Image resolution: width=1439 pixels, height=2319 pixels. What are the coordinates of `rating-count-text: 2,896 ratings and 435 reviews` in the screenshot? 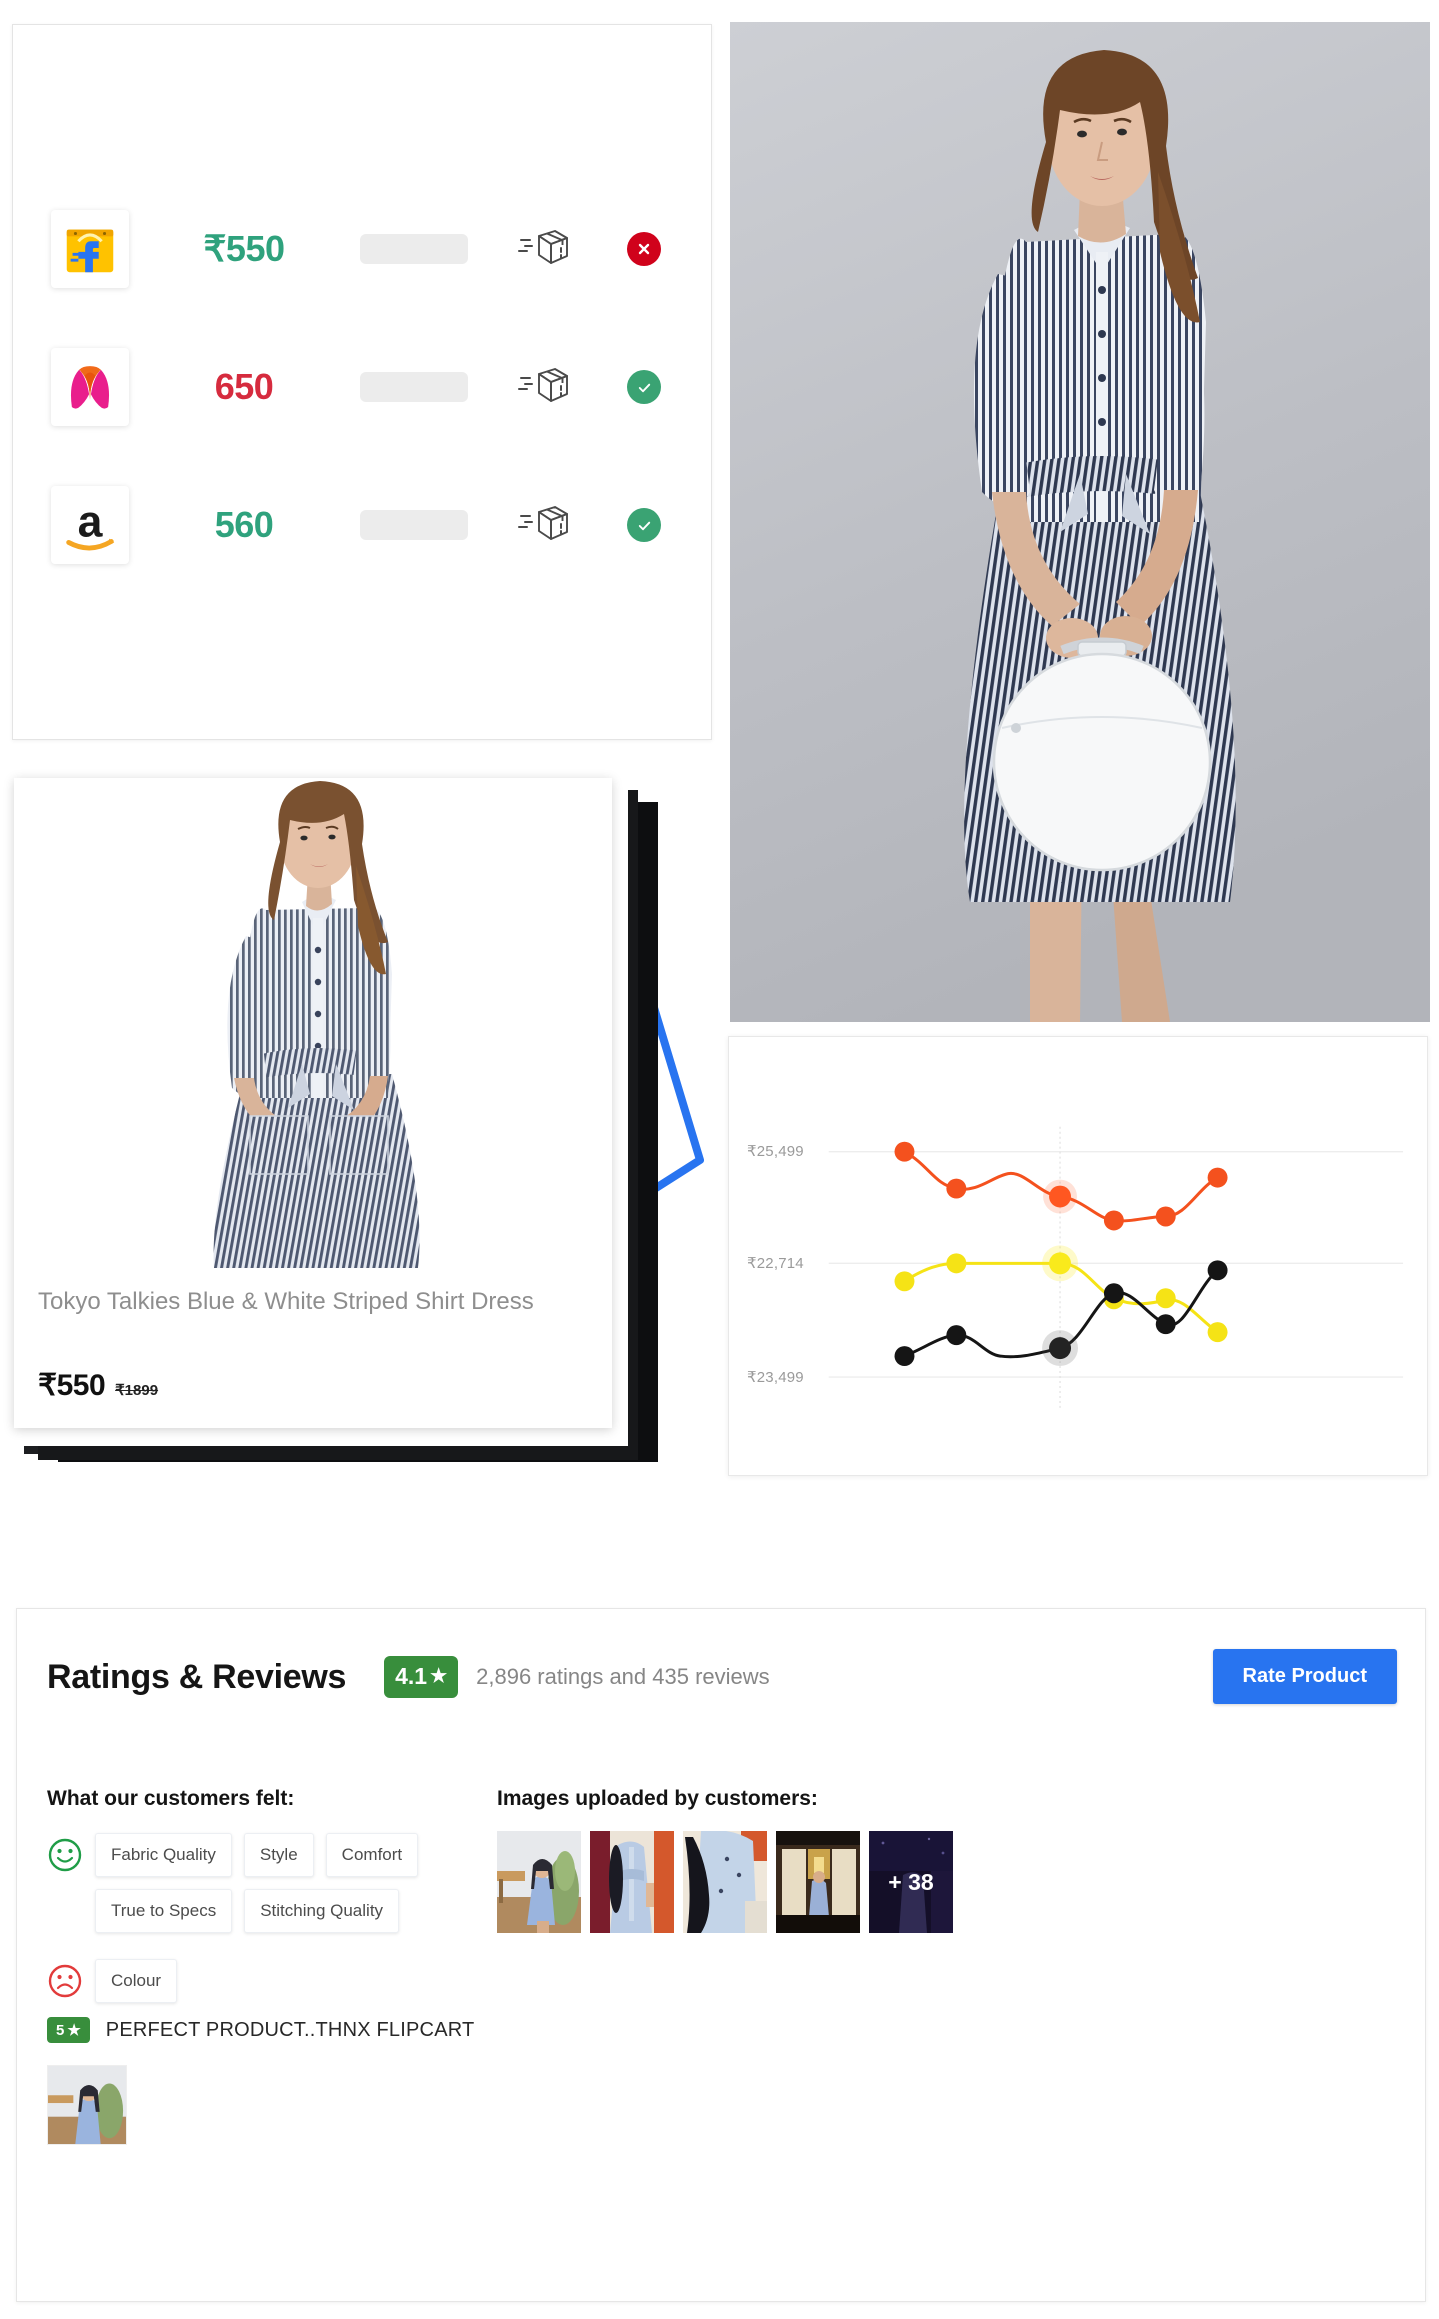 It's located at (623, 1676).